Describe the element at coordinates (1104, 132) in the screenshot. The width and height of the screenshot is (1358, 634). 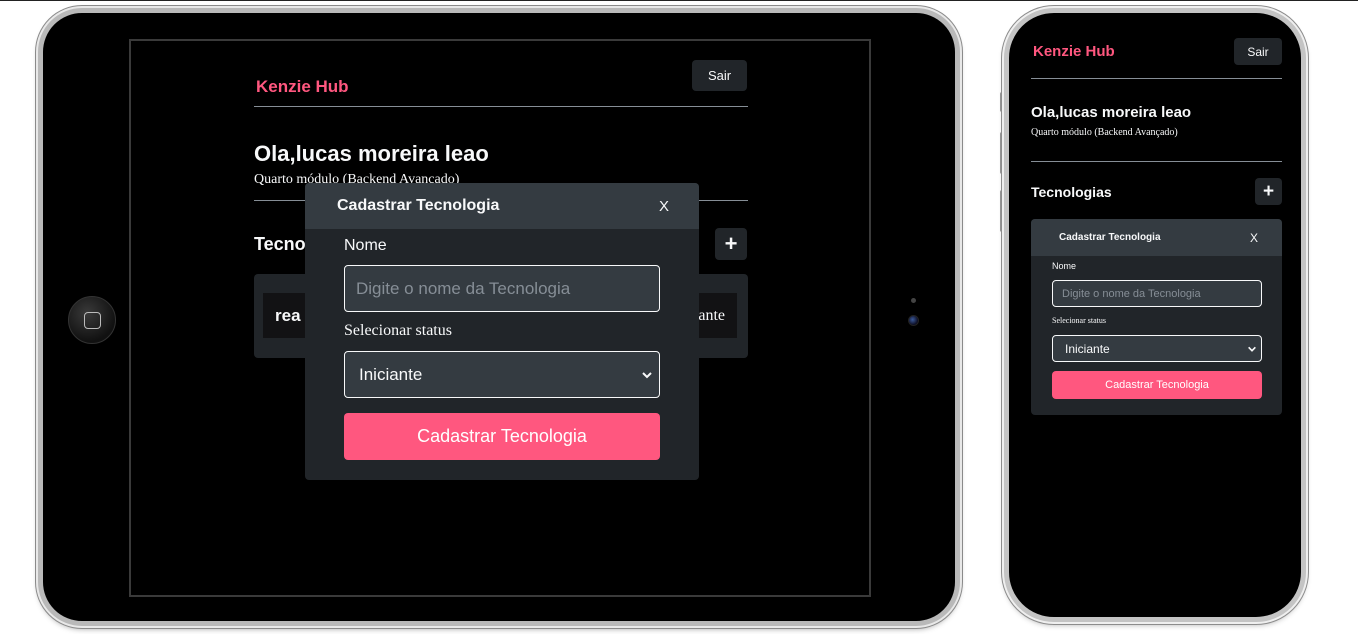
I see `user-module: Quarto módulo (Backend Avançado)` at that location.